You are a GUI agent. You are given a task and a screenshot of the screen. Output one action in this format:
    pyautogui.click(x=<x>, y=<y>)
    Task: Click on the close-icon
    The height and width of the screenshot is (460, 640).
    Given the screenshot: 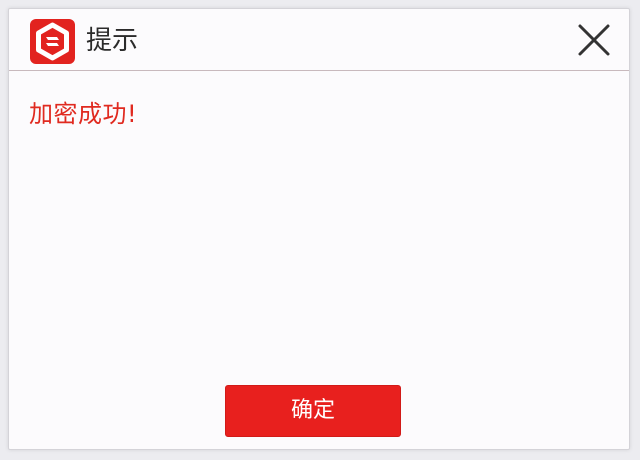 What is the action you would take?
    pyautogui.click(x=594, y=40)
    